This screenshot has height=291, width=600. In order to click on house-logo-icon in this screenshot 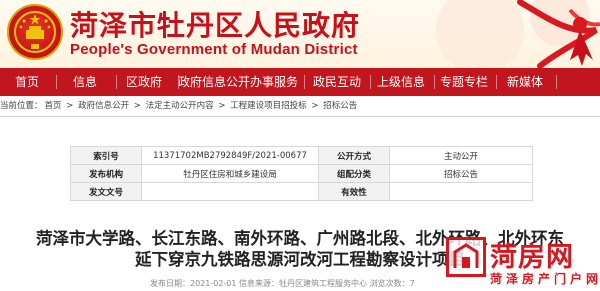, I will do `click(466, 257)`.